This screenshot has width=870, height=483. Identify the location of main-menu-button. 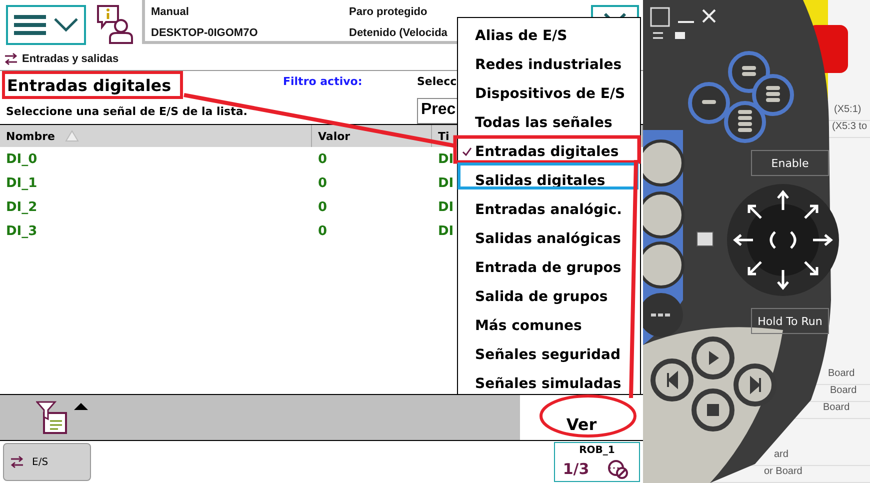
(46, 25).